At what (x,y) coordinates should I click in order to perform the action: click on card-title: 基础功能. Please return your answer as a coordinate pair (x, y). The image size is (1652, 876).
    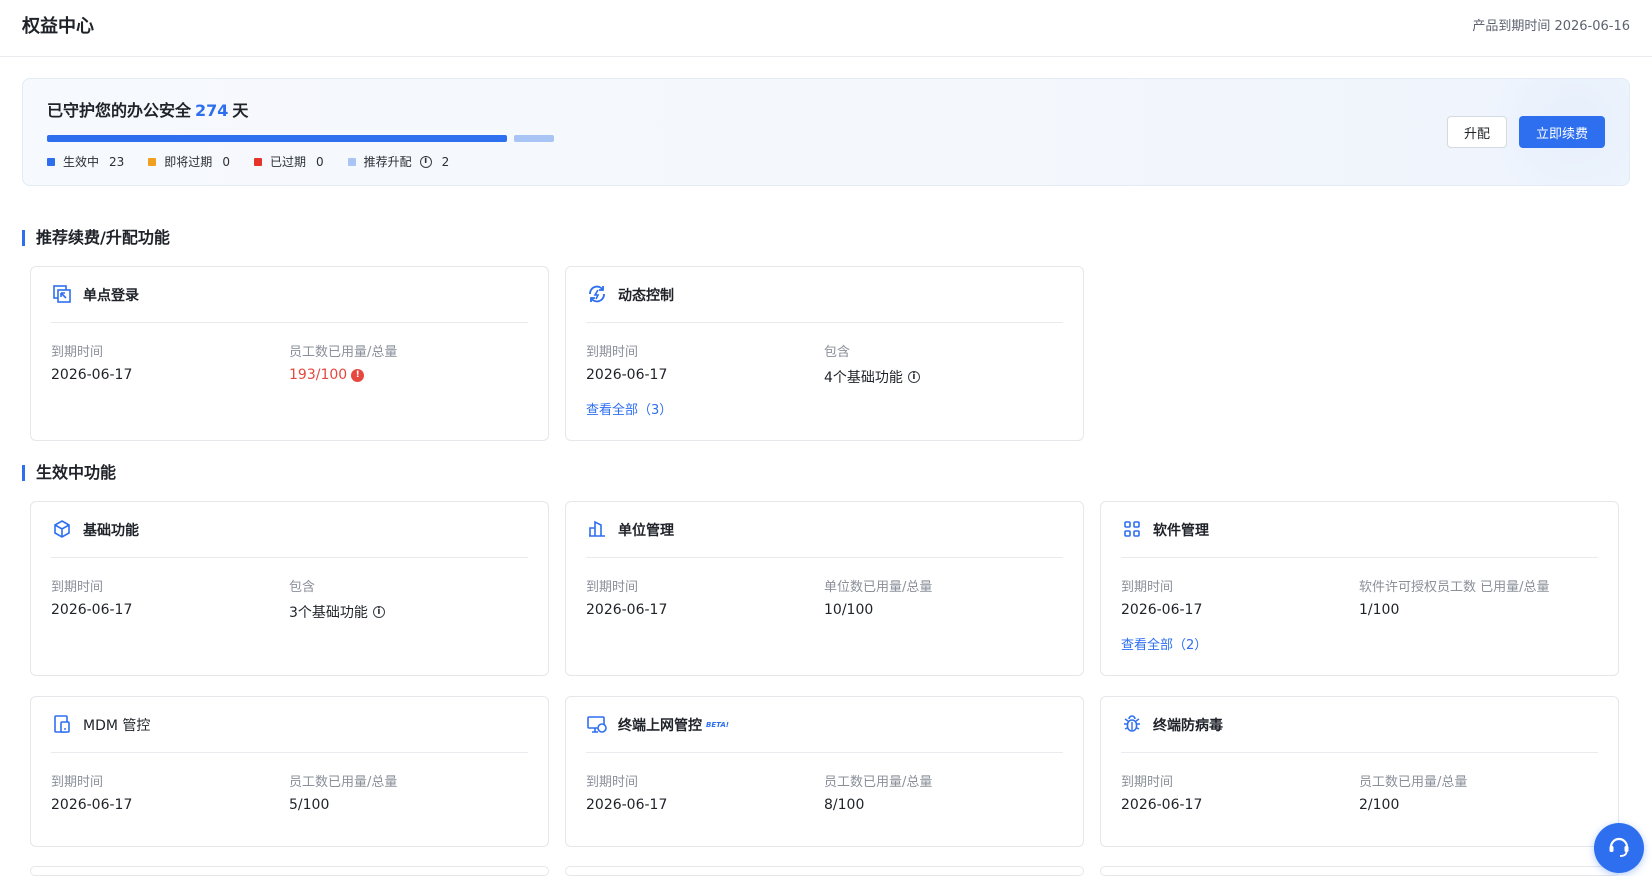
    Looking at the image, I should click on (111, 531).